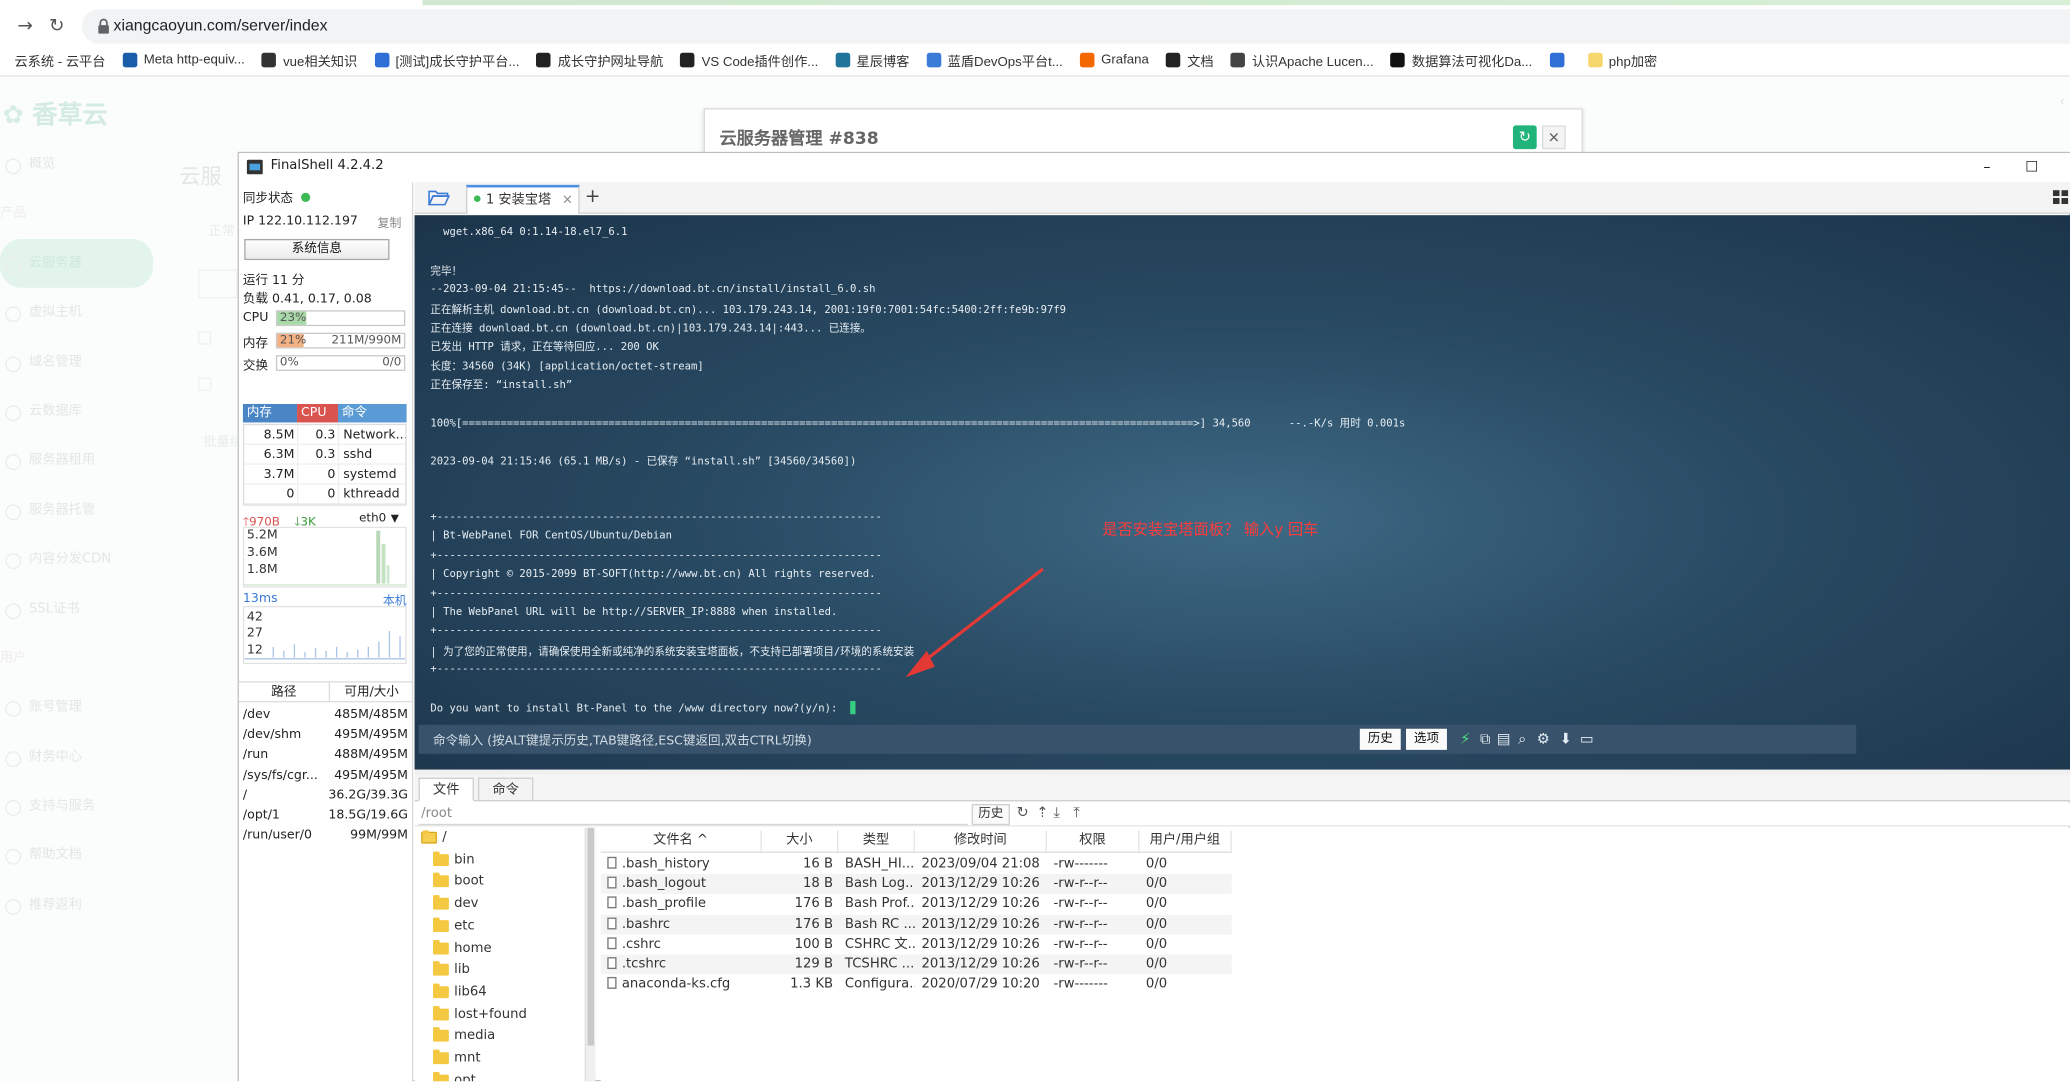 This screenshot has height=1082, width=2070. I want to click on site-menu-item: 域名管理, so click(79, 361).